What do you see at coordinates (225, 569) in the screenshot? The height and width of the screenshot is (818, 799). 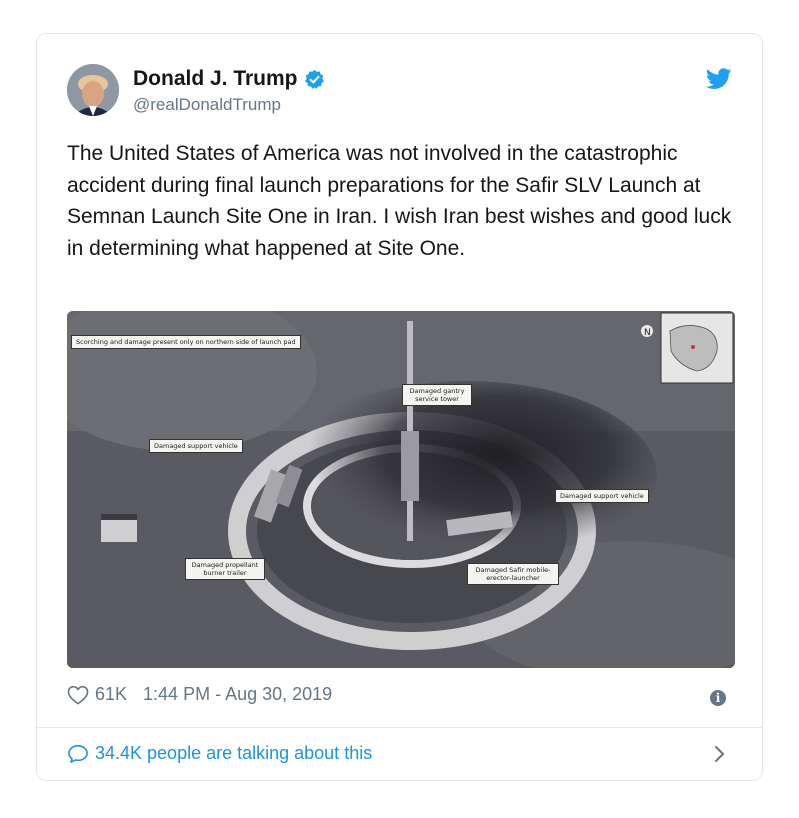 I see `annotation-propellant-trailer: Damaged propellant burner trailer` at bounding box center [225, 569].